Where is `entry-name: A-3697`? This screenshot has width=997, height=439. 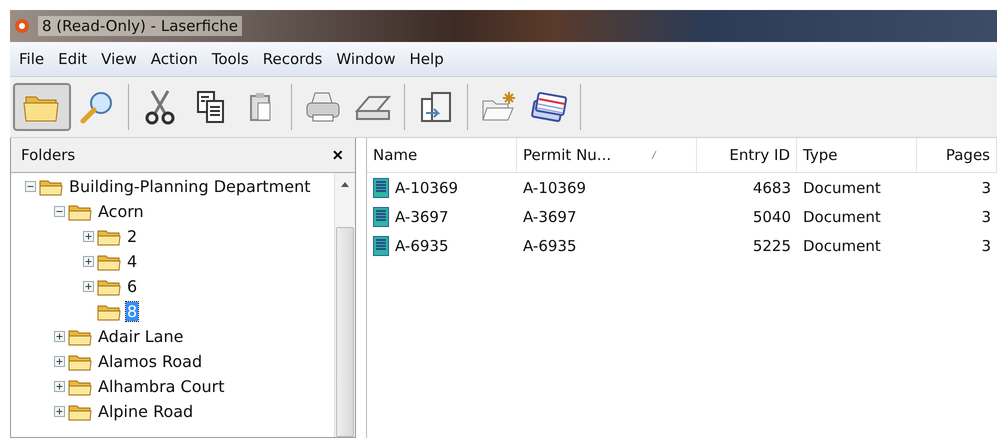 entry-name: A-3697 is located at coordinates (422, 217).